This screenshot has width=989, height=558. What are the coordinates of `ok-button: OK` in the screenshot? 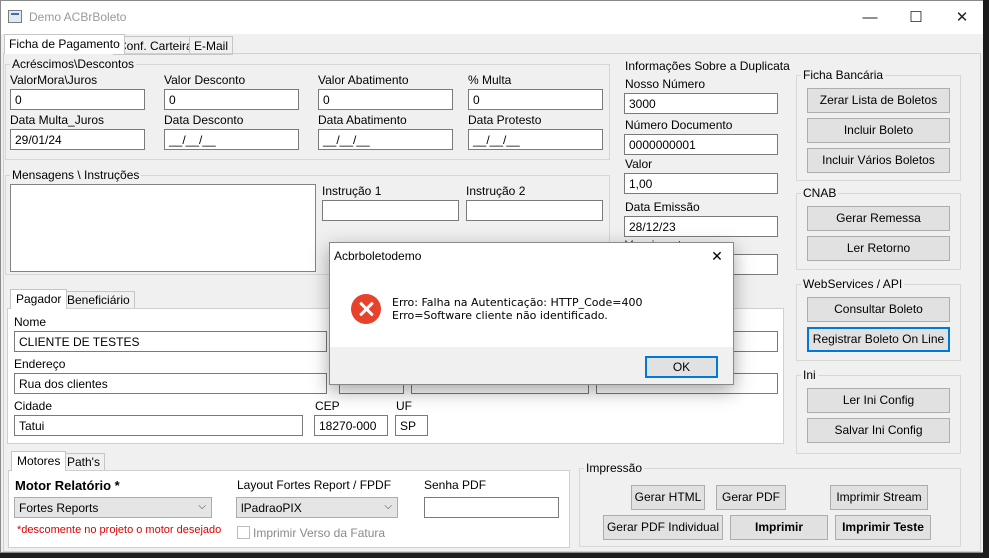 It's located at (681, 367).